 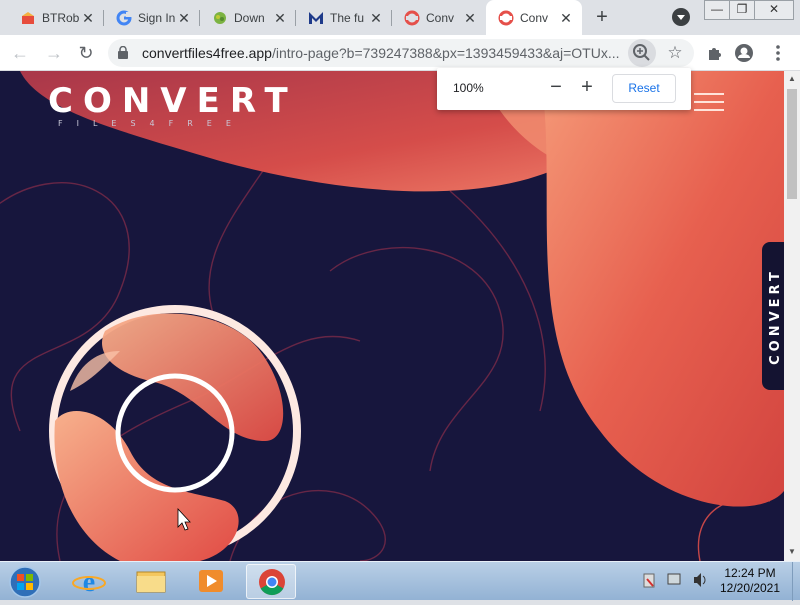 What do you see at coordinates (602, 18) in the screenshot?
I see `new-tab-button: +` at bounding box center [602, 18].